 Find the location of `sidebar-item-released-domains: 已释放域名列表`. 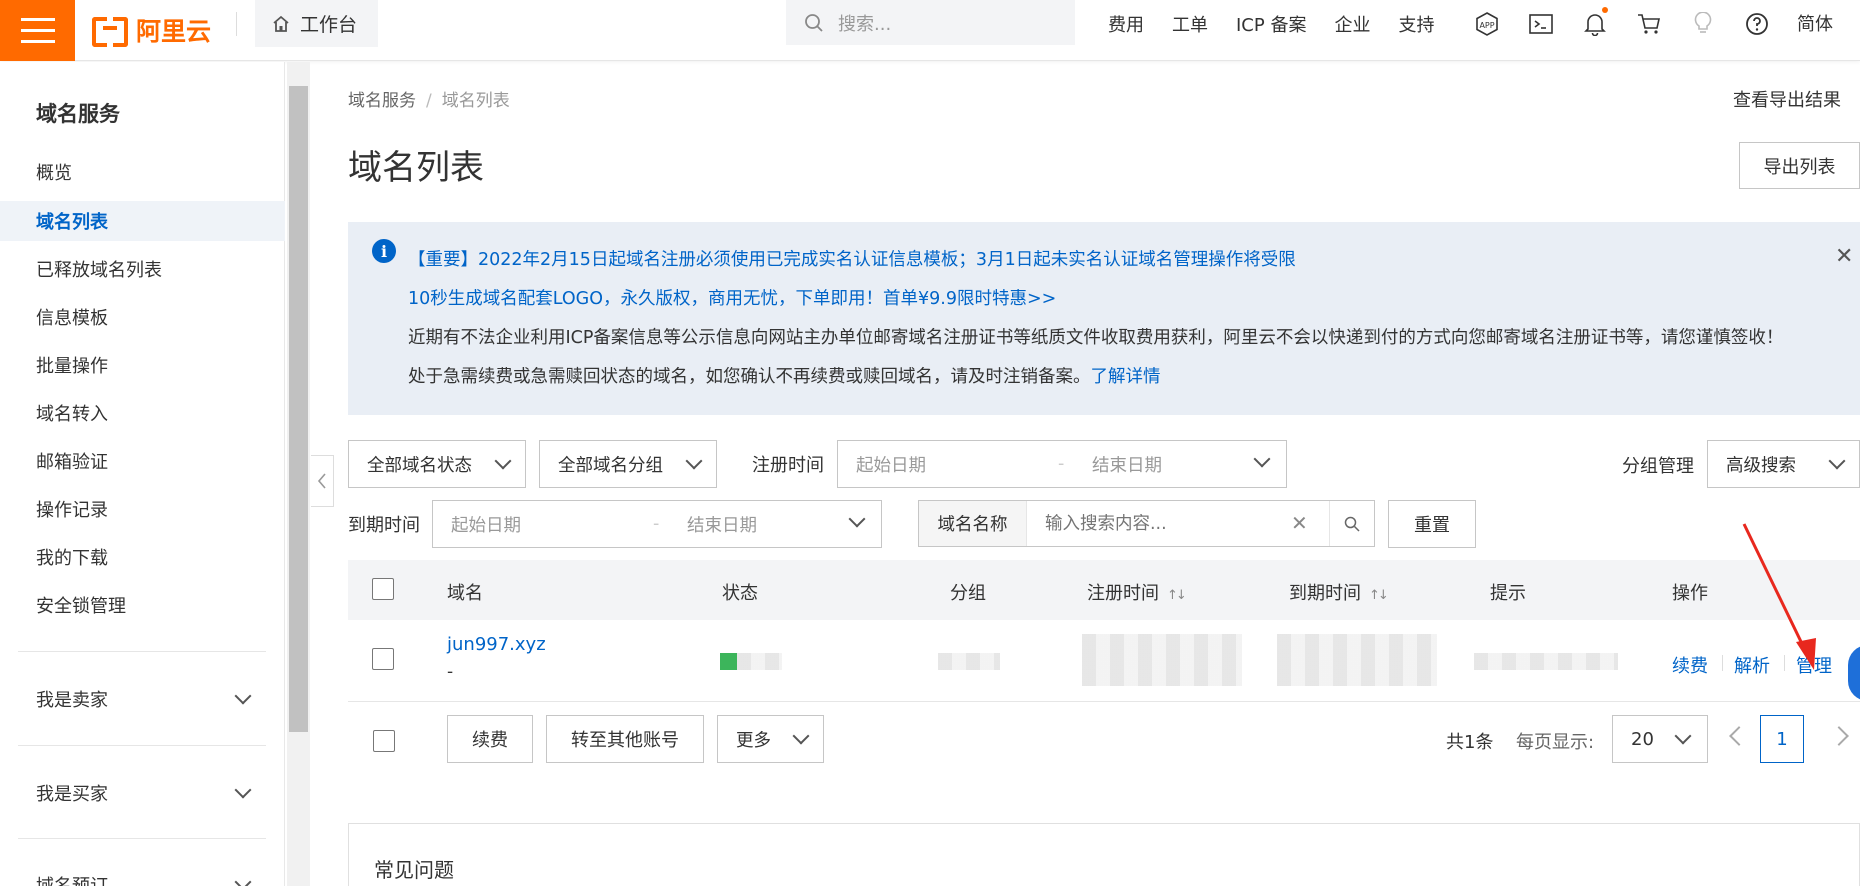

sidebar-item-released-domains: 已释放域名列表 is located at coordinates (142, 269).